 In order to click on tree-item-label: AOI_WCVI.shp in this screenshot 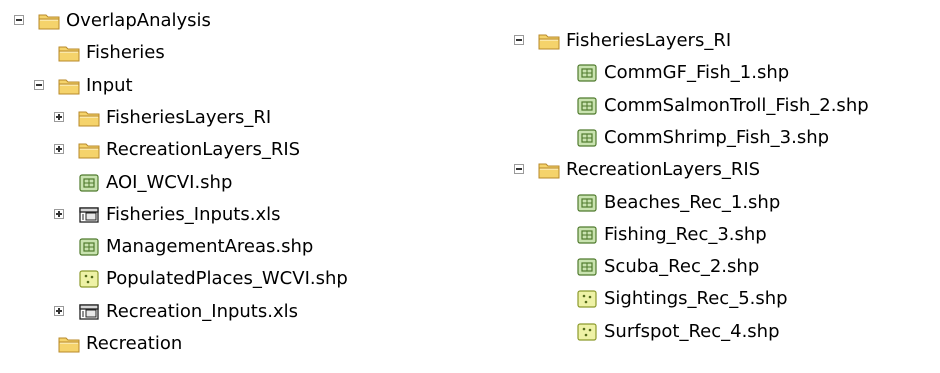, I will do `click(169, 182)`.